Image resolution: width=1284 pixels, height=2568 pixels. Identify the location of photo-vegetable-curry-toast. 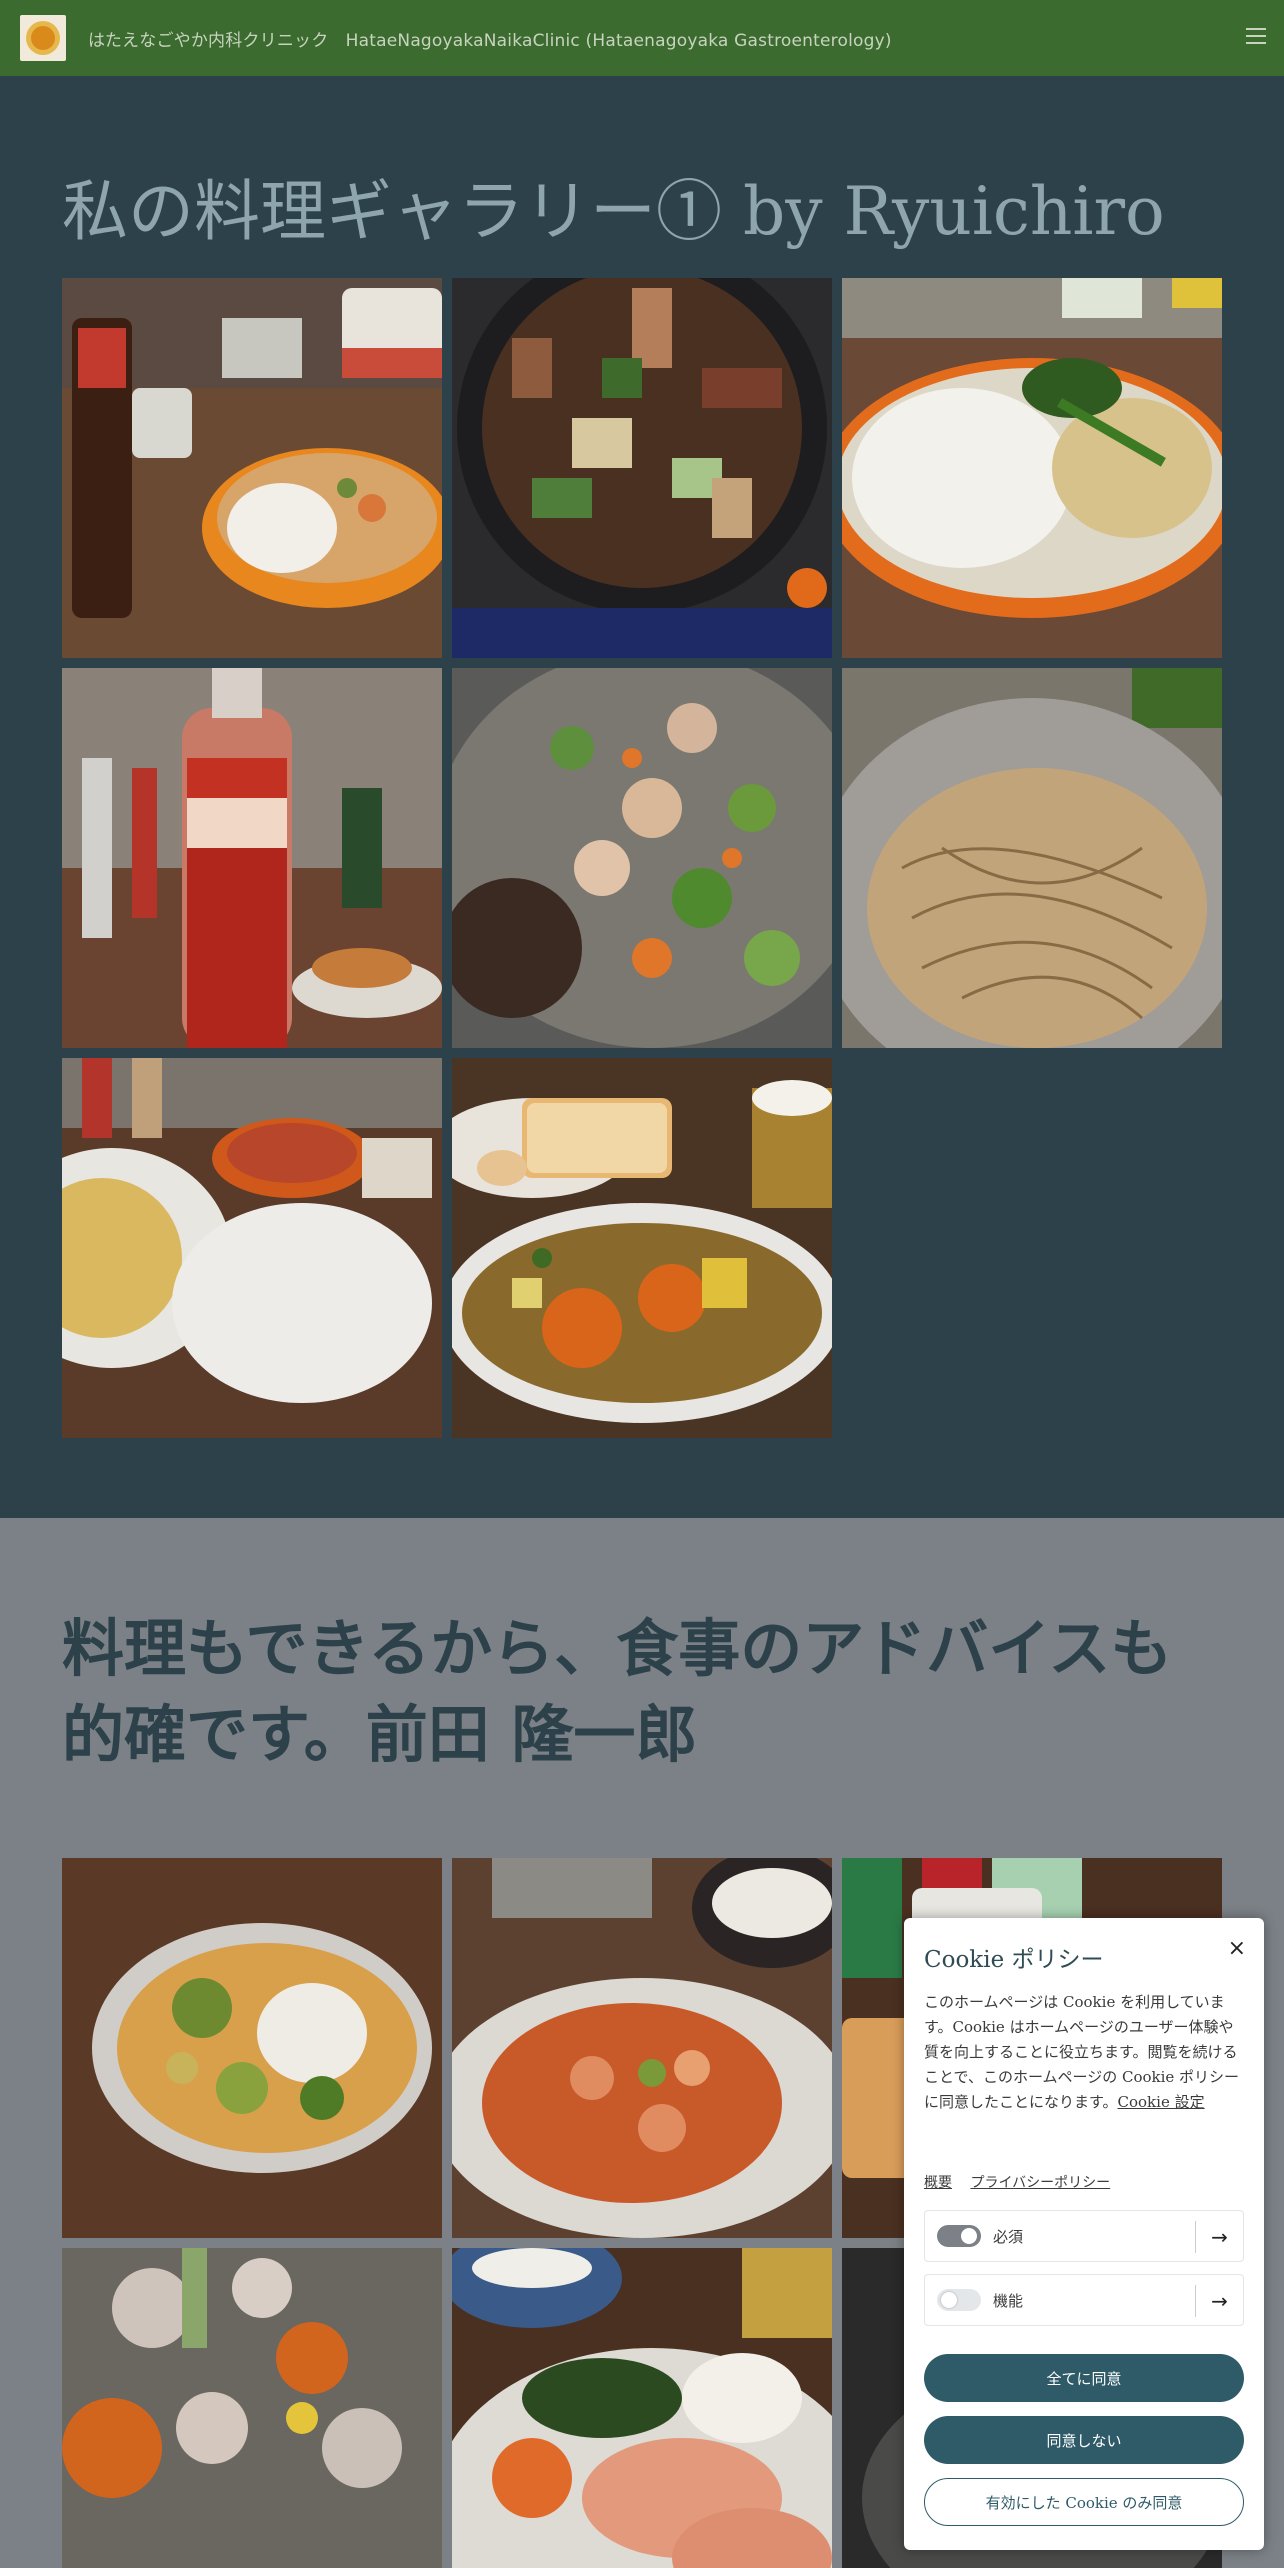
(642, 1248).